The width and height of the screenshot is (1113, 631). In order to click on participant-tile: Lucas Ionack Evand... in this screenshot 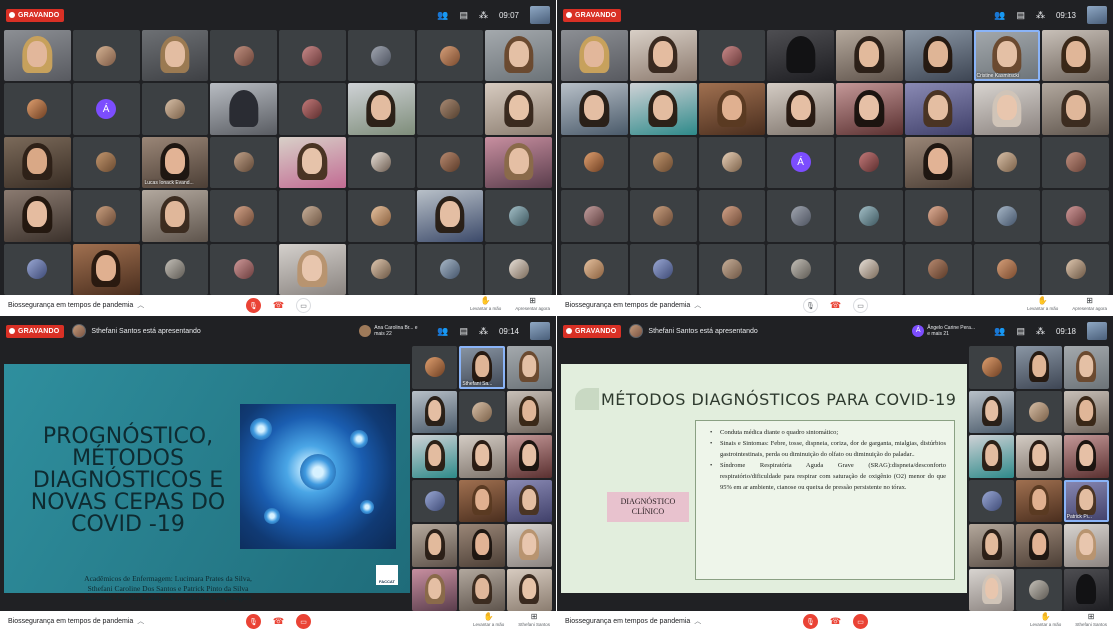, I will do `click(175, 162)`.